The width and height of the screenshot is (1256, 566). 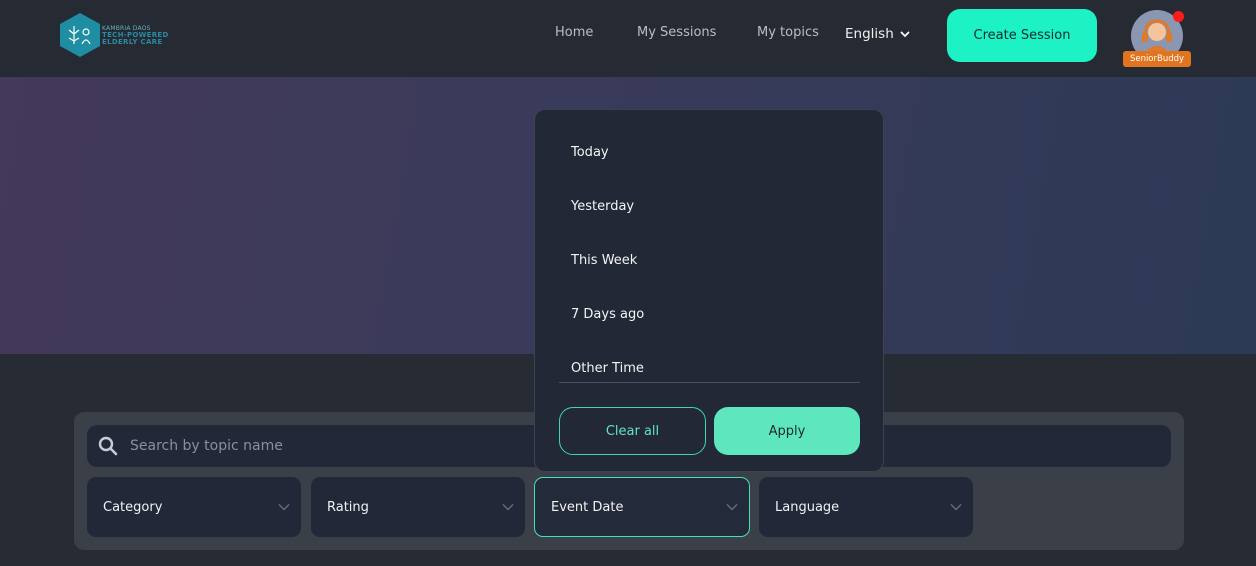 I want to click on date-option-this-week: This Week, so click(x=604, y=260).